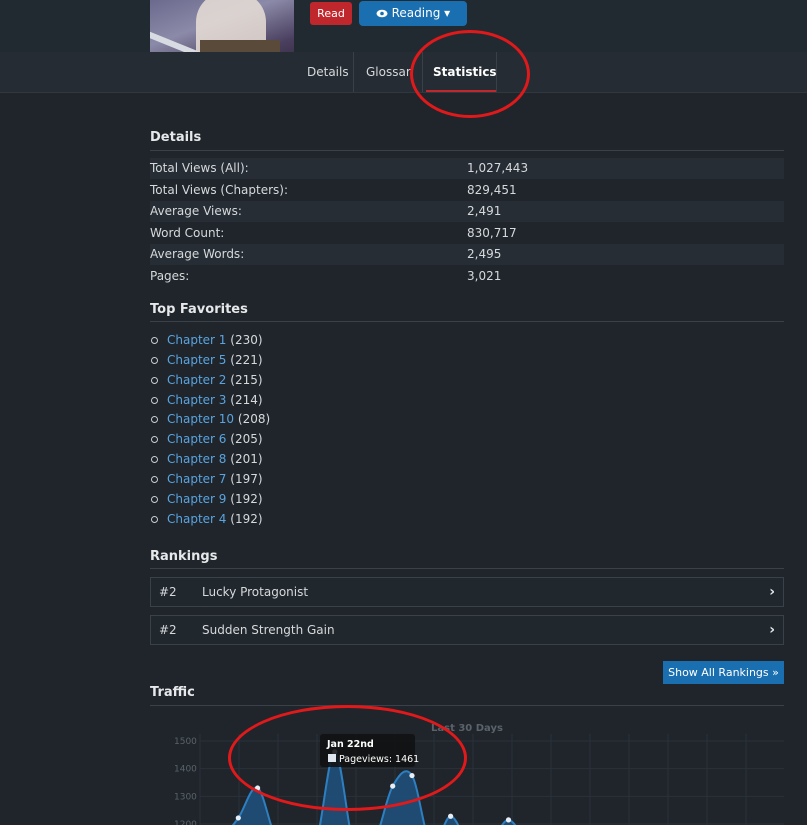 The image size is (807, 825). What do you see at coordinates (246, 439) in the screenshot?
I see `favorite-count: (205)` at bounding box center [246, 439].